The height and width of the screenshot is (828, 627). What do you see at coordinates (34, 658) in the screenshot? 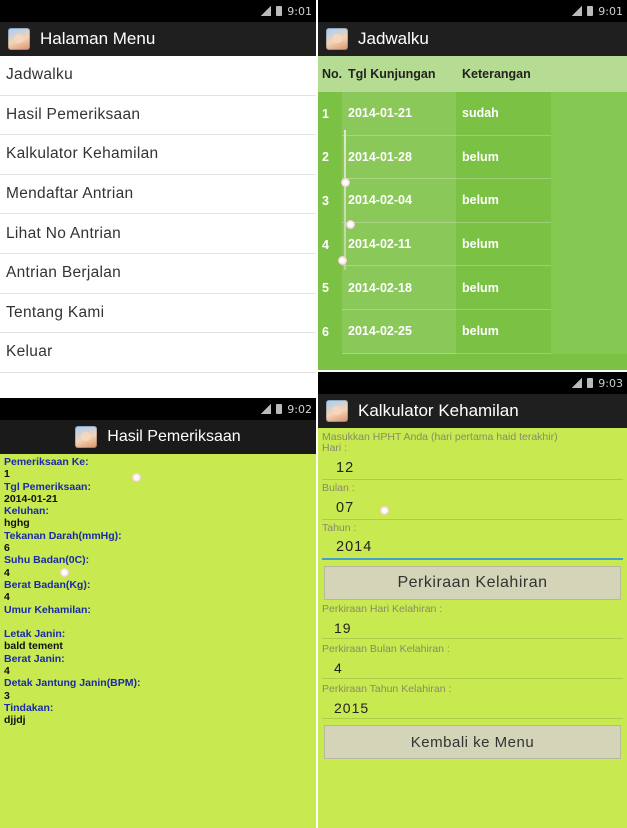
I see `field-label: Berat Janin:` at bounding box center [34, 658].